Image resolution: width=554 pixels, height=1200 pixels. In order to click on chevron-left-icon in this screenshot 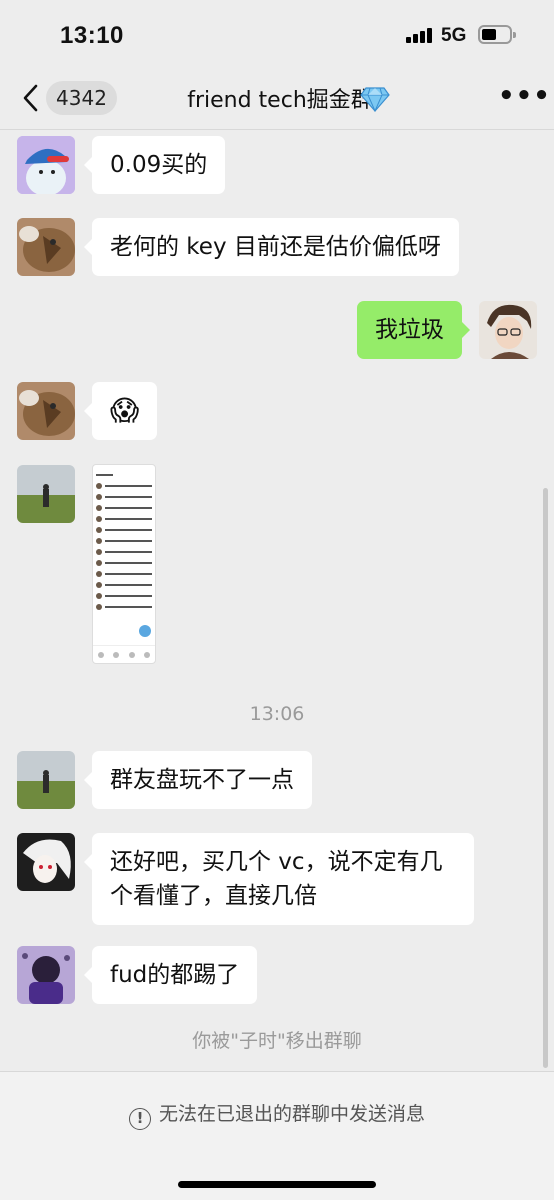, I will do `click(30, 98)`.